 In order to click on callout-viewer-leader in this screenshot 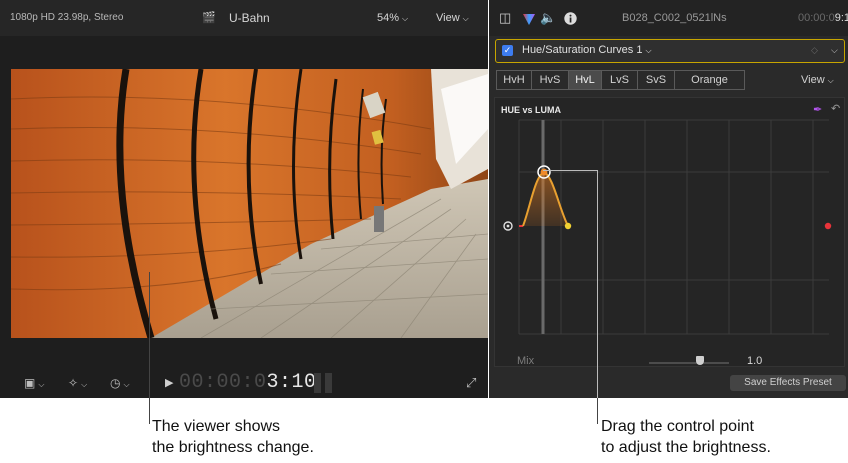, I will do `click(149, 348)`.